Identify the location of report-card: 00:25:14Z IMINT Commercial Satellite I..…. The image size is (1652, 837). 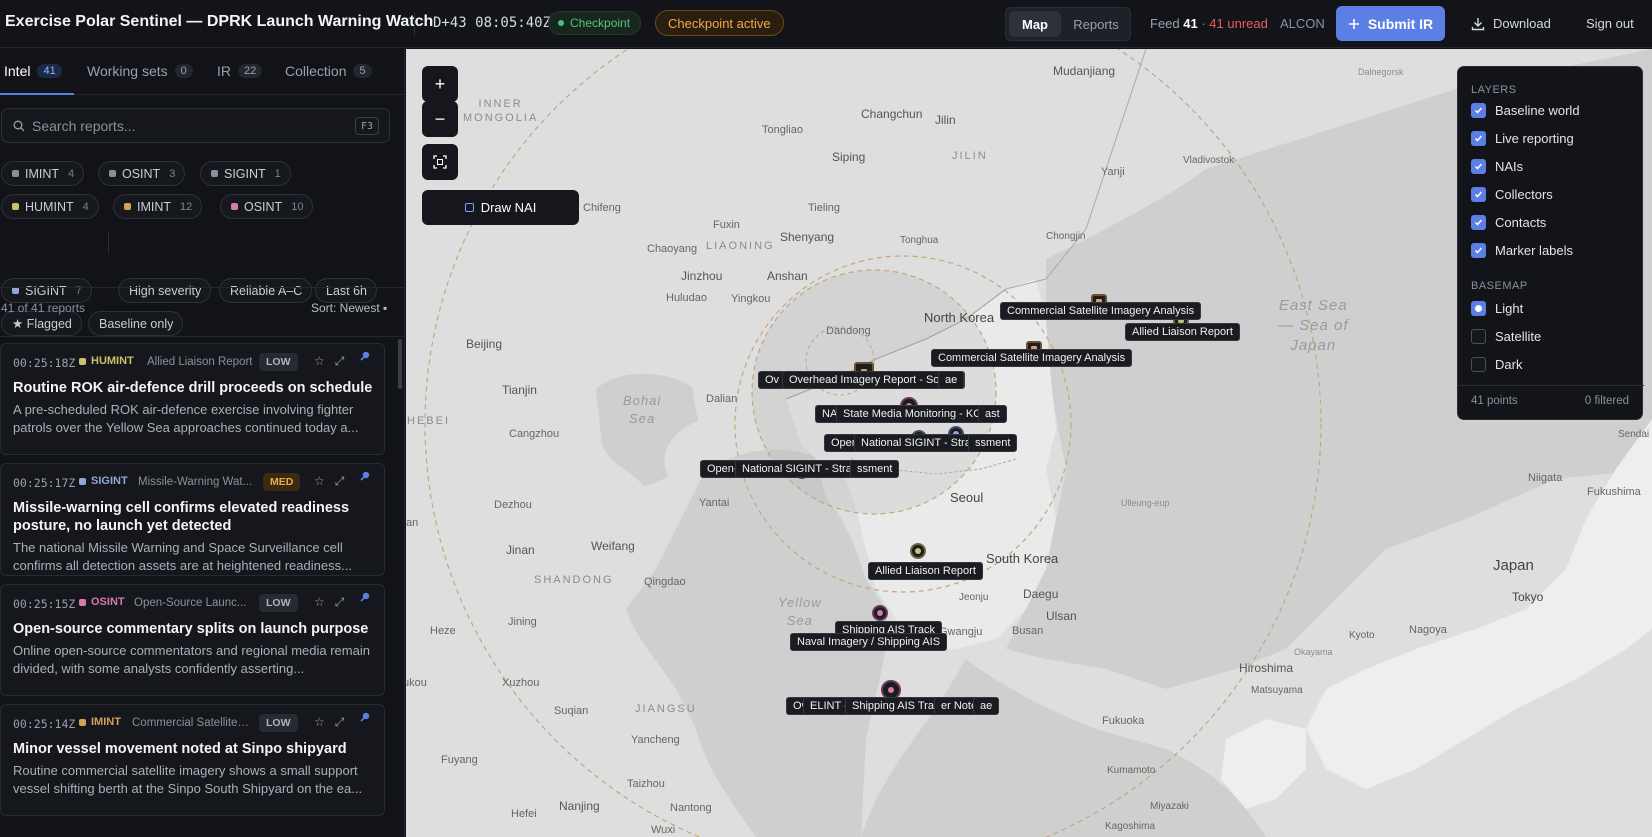
(192, 760).